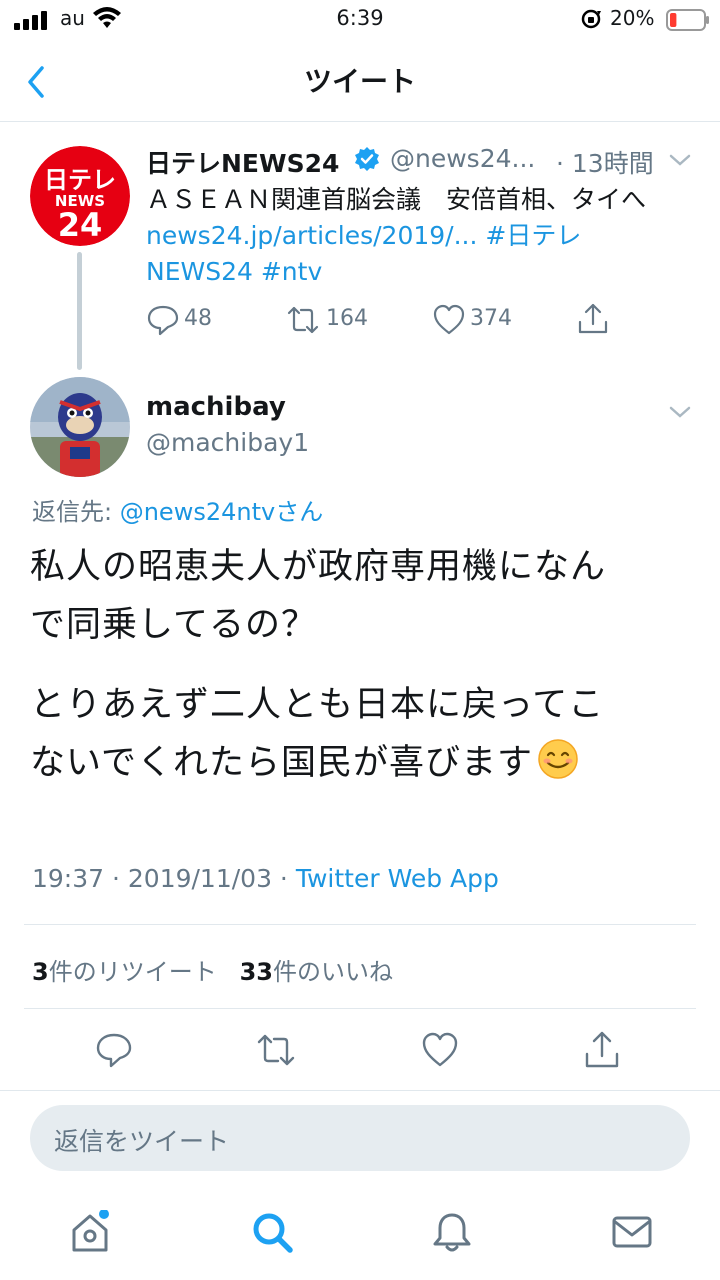  Describe the element at coordinates (80, 225) in the screenshot. I see `avatar-logo-text-bottom: 24` at that location.